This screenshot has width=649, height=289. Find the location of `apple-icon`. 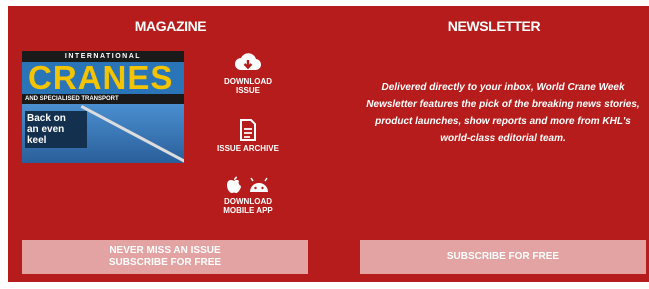

apple-icon is located at coordinates (234, 184).